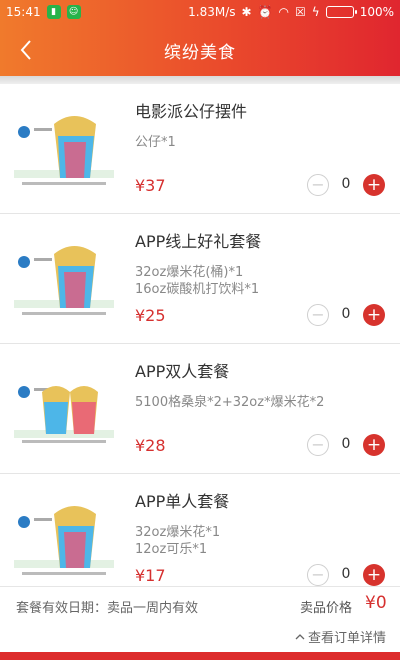 This screenshot has height=660, width=400. I want to click on item-price: ¥25, so click(150, 315).